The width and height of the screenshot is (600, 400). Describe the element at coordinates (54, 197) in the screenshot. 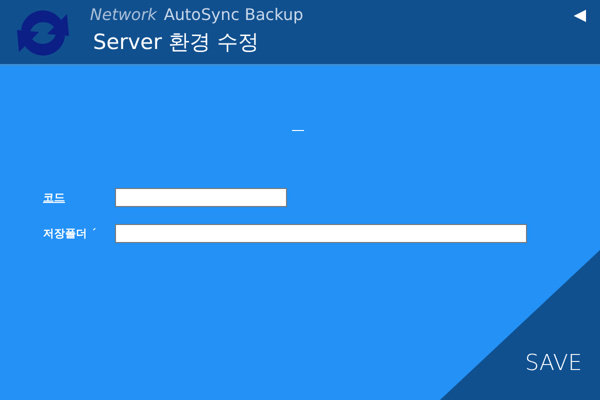

I see `field-label: 코드` at that location.